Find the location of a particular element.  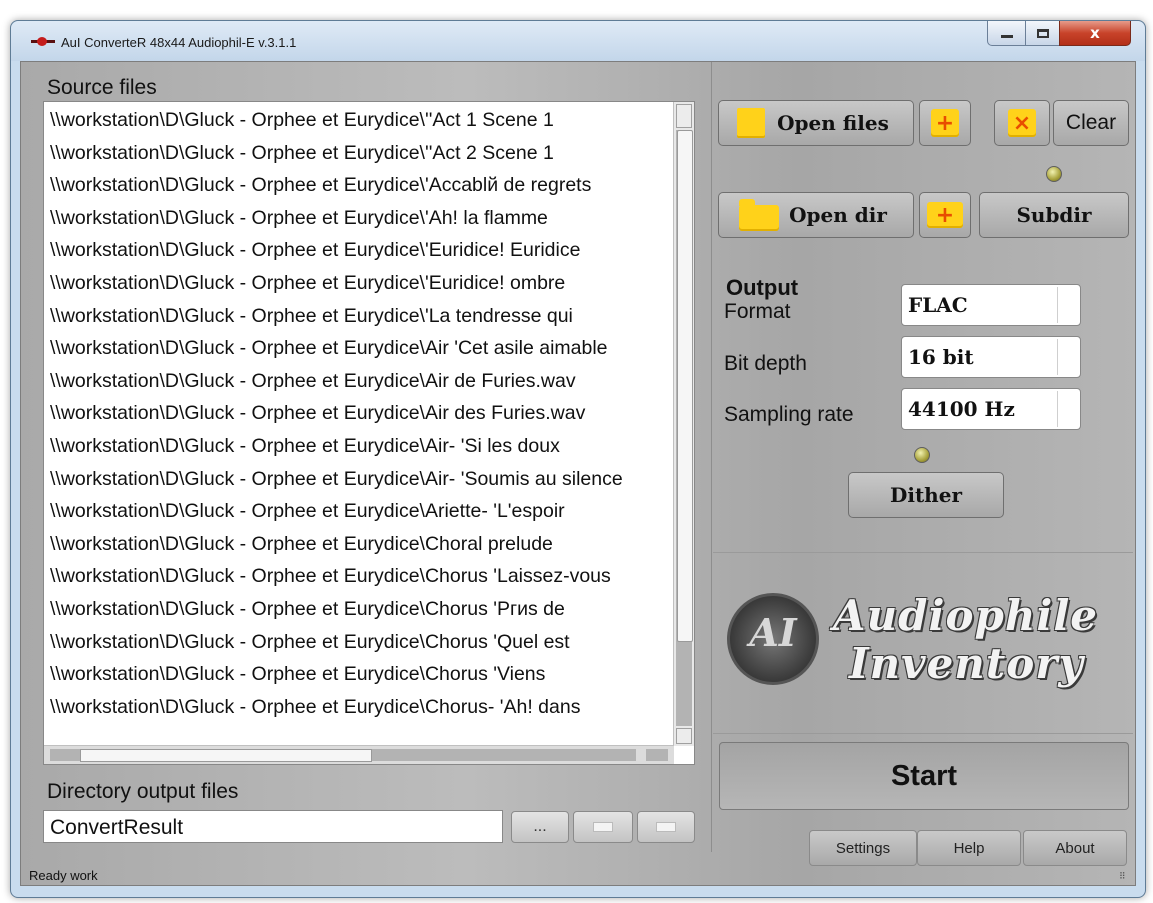

dither-label: Dither is located at coordinates (926, 495).